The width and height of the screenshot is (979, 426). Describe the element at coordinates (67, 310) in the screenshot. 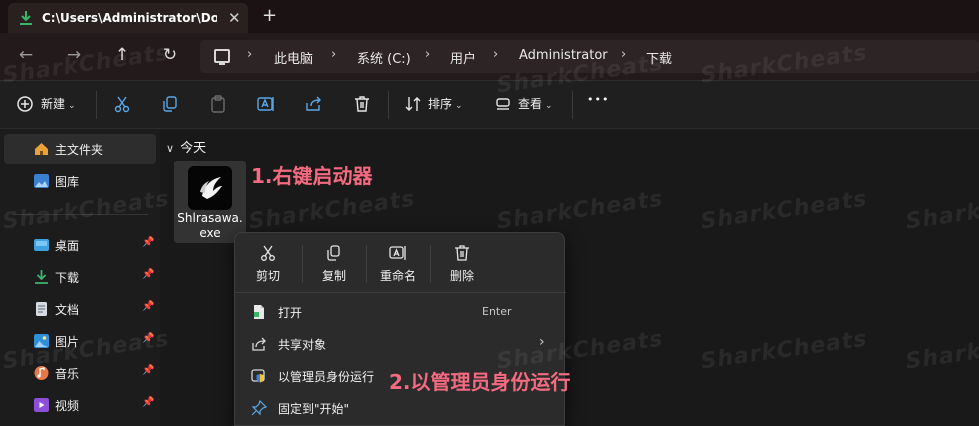

I see `sidebar-item-label: 文档` at that location.